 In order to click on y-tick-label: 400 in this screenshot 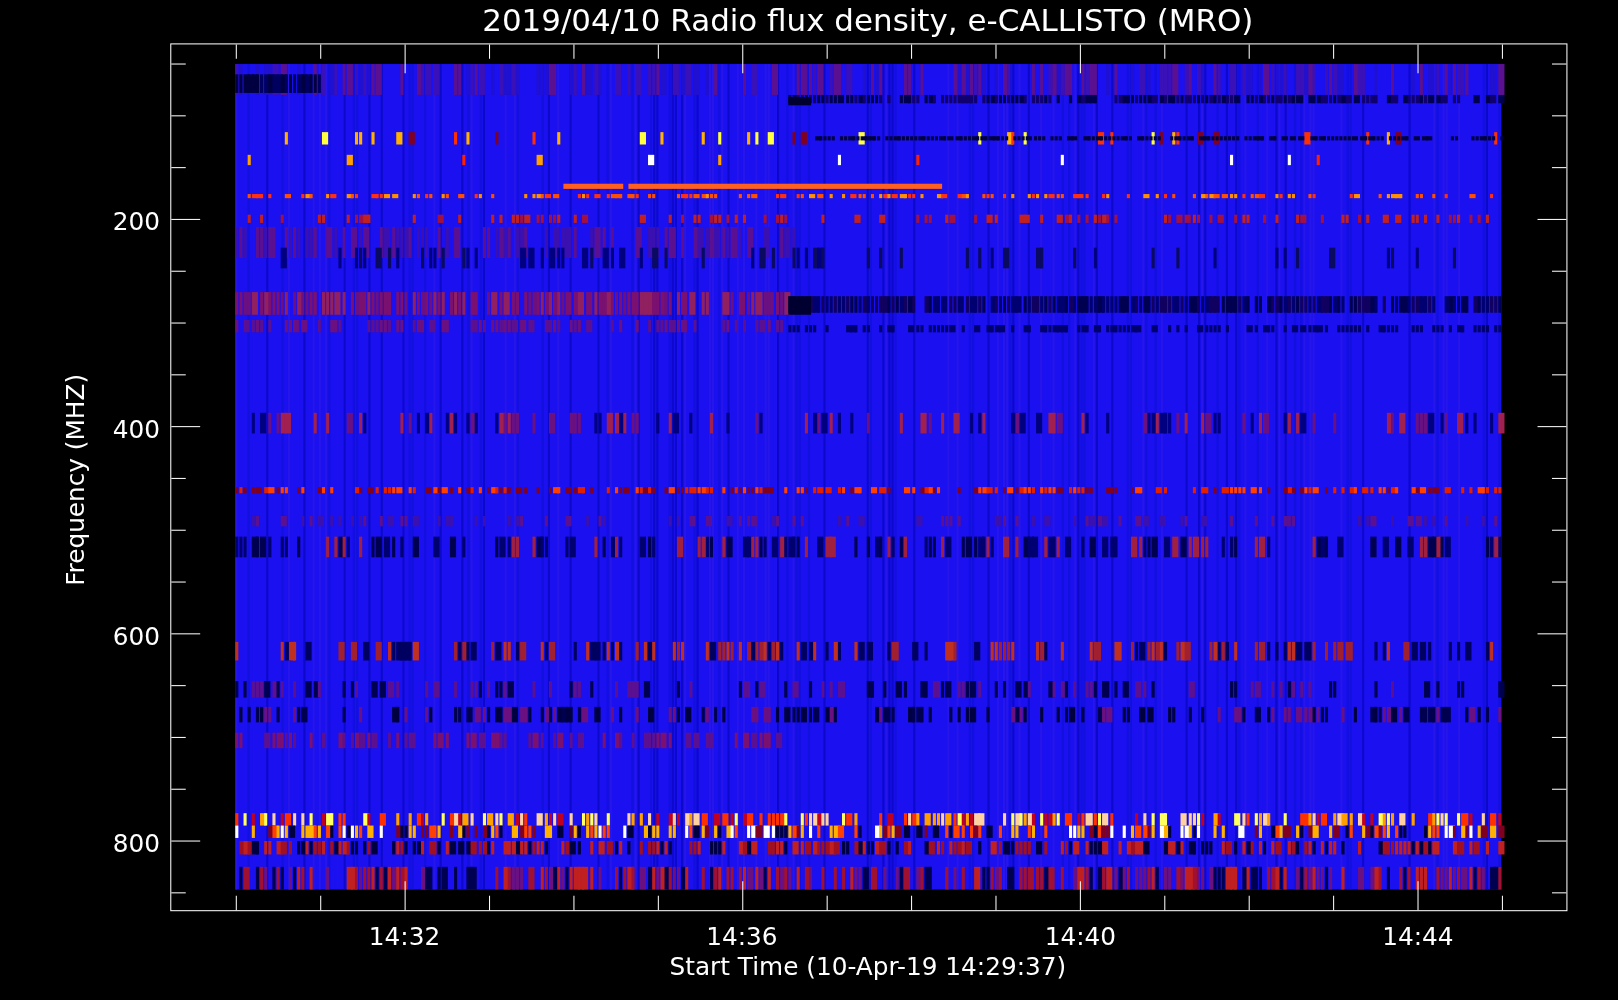, I will do `click(136, 429)`.